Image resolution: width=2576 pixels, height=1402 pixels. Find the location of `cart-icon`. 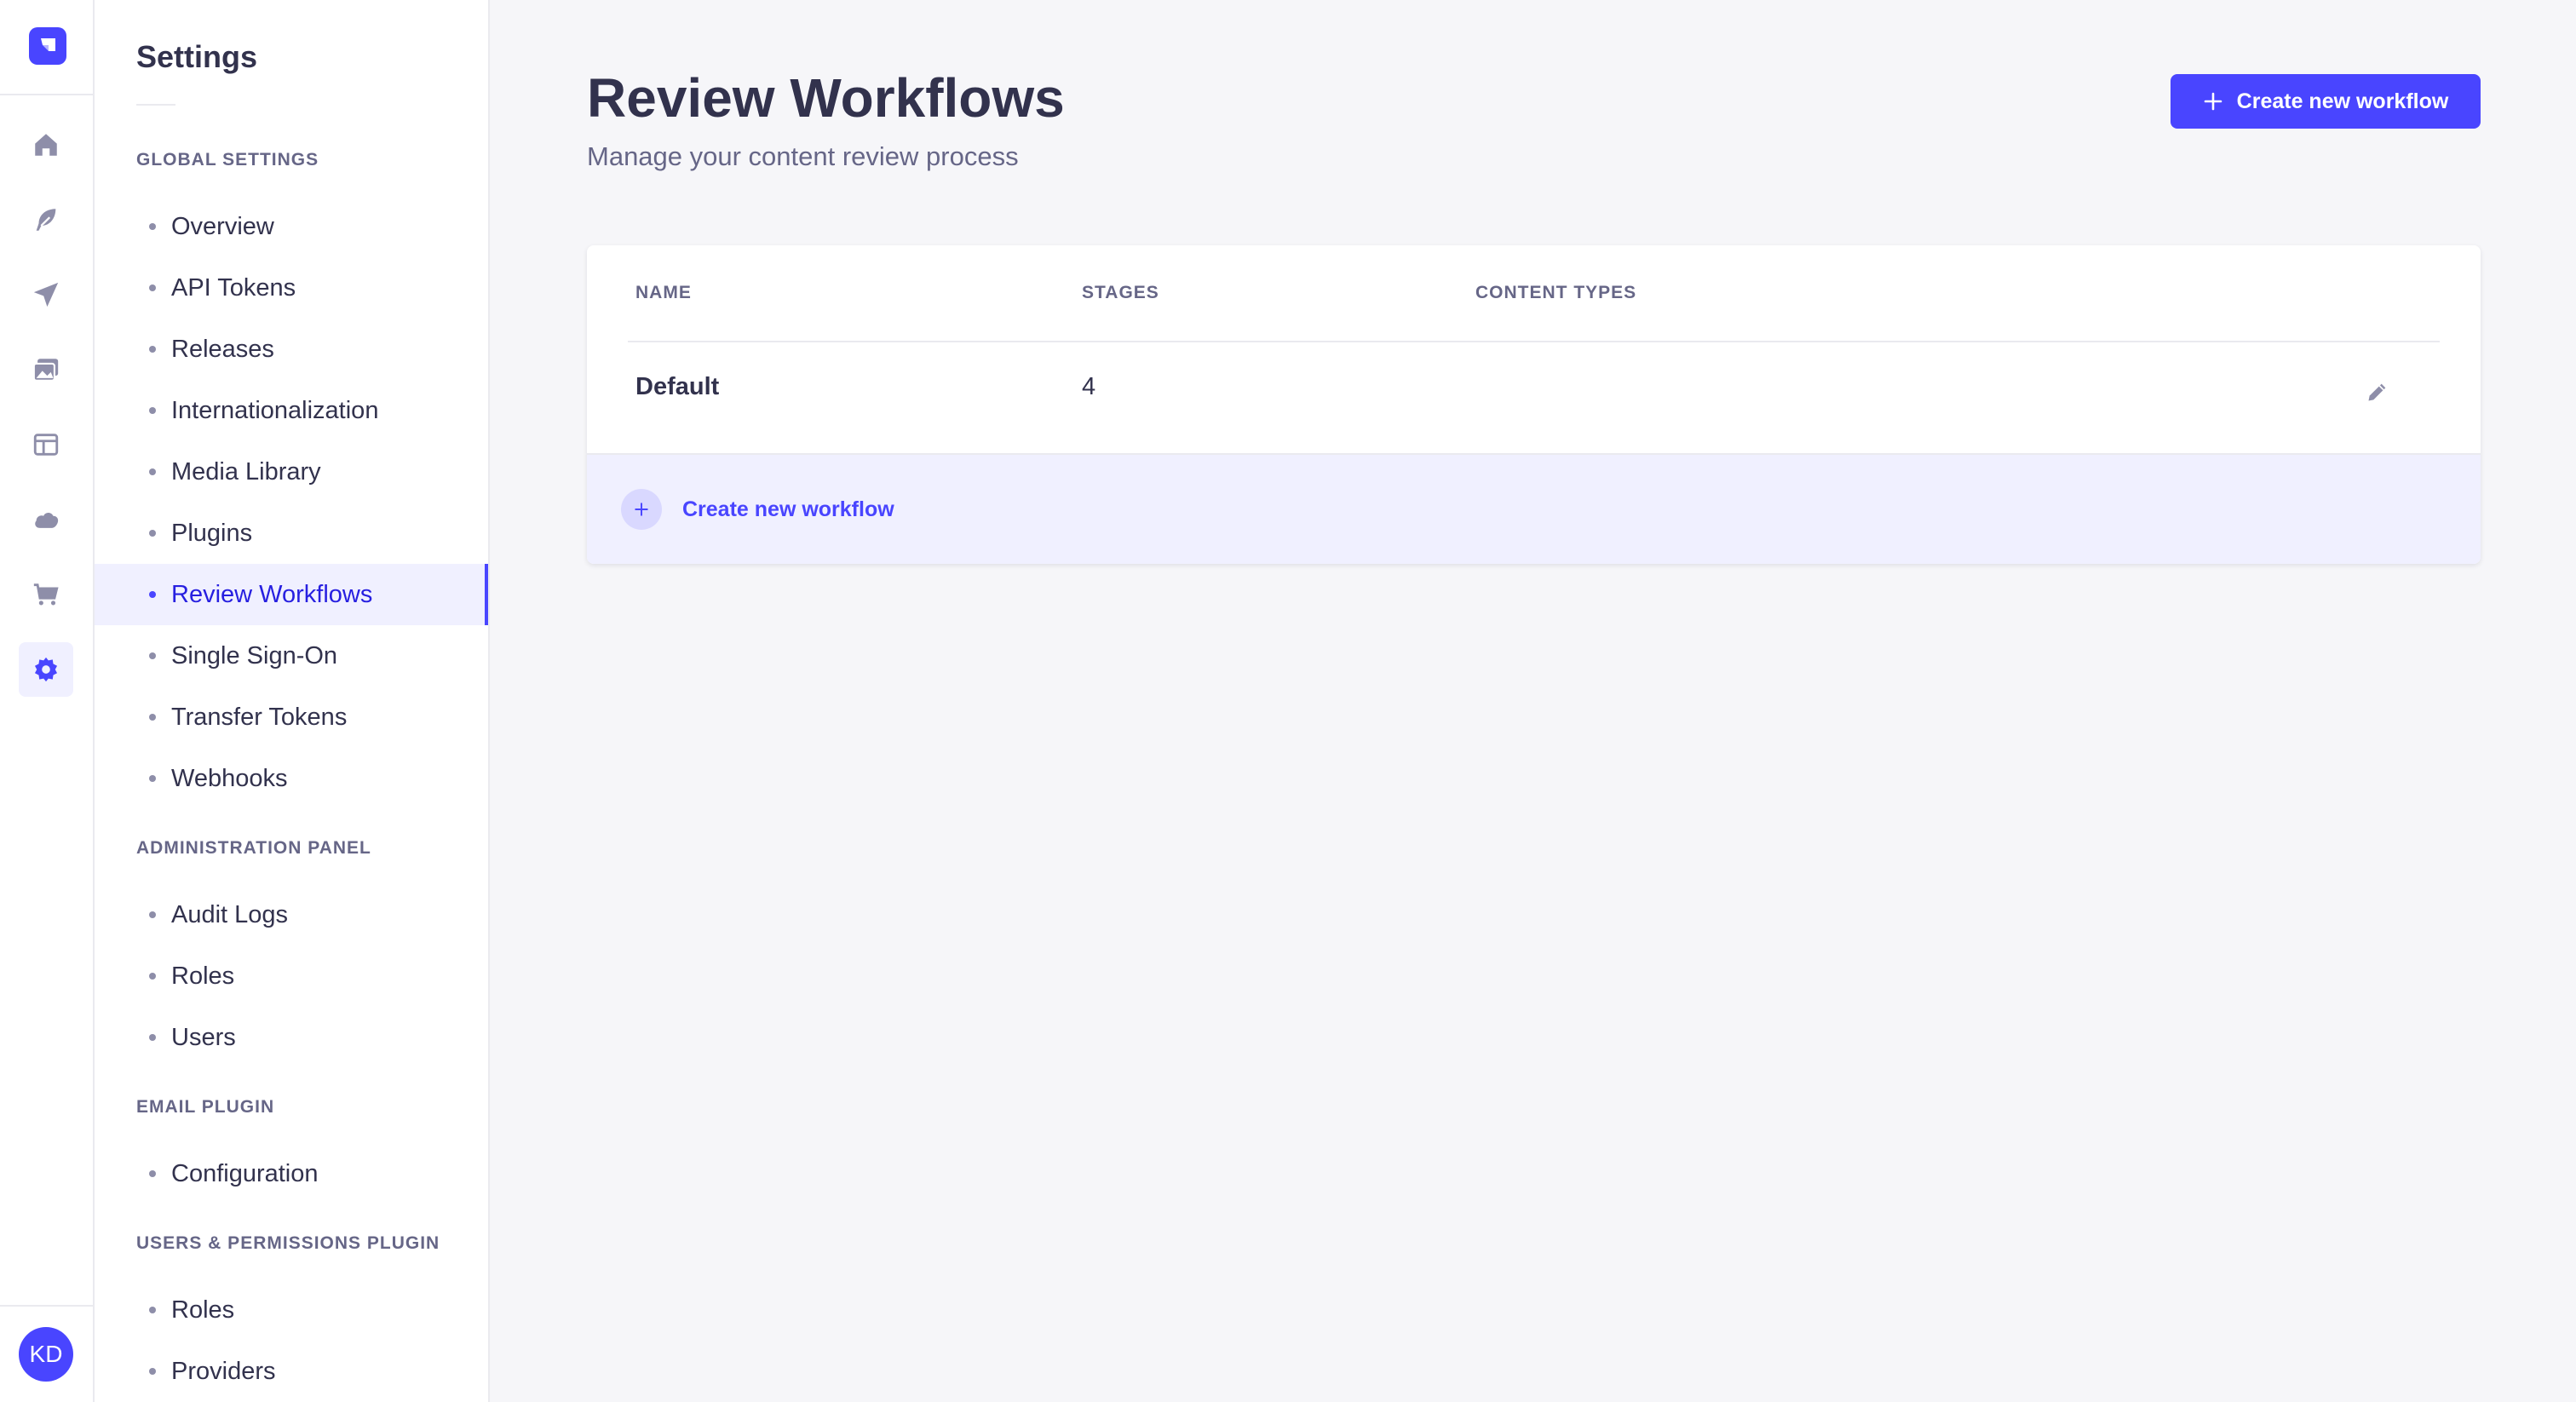

cart-icon is located at coordinates (46, 594).